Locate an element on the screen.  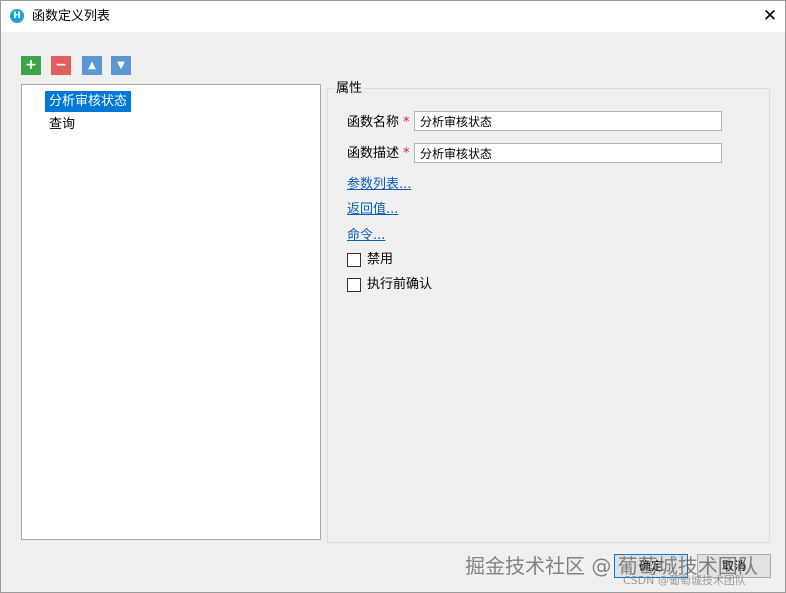
app-logo-icon: H is located at coordinates (17, 16).